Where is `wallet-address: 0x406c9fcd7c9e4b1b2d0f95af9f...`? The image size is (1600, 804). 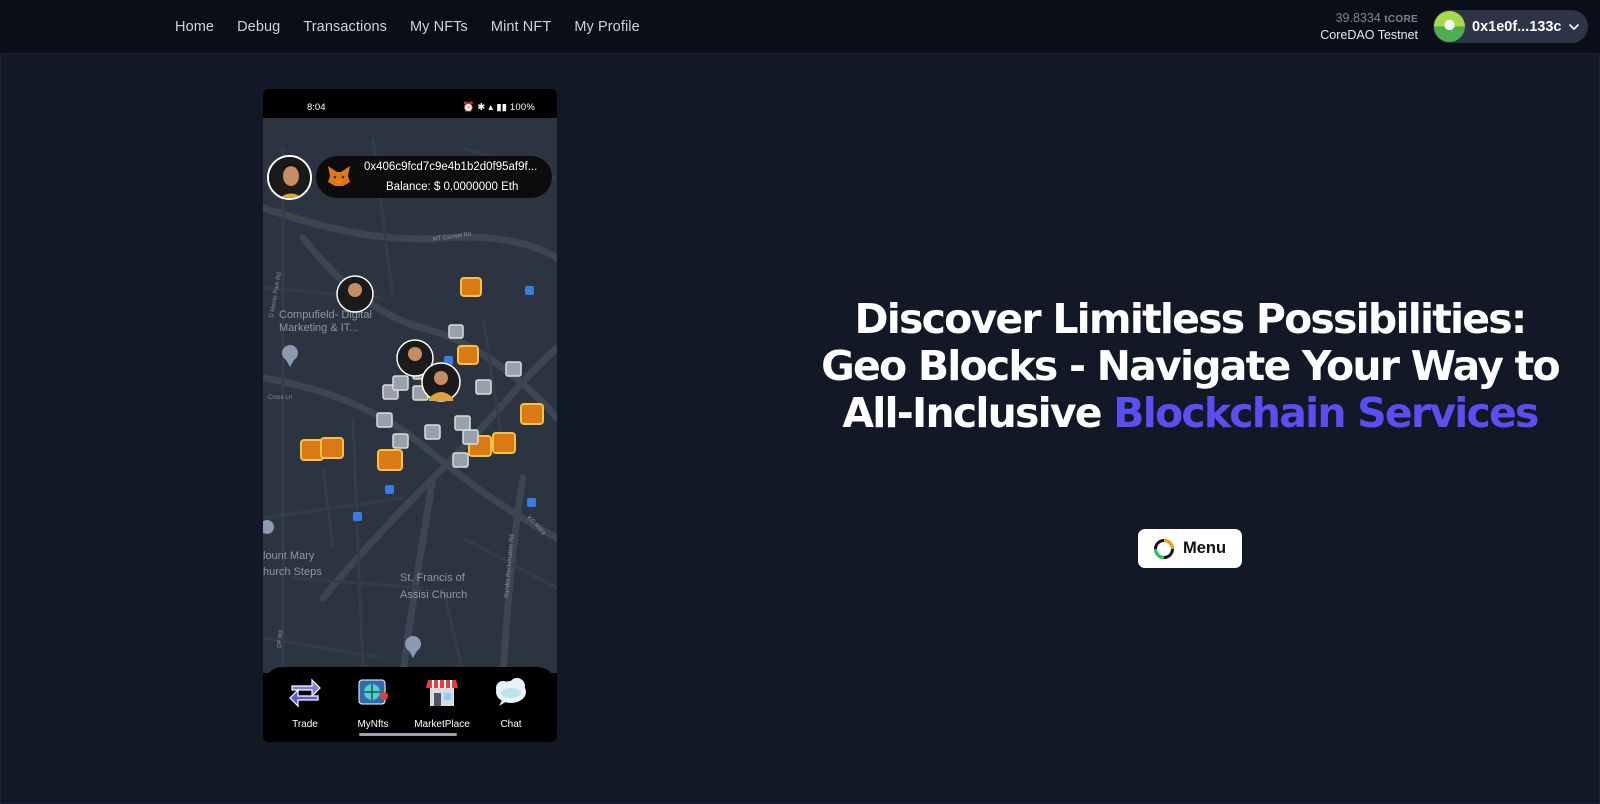 wallet-address: 0x406c9fcd7c9e4b1b2d0f95af9f... is located at coordinates (451, 167).